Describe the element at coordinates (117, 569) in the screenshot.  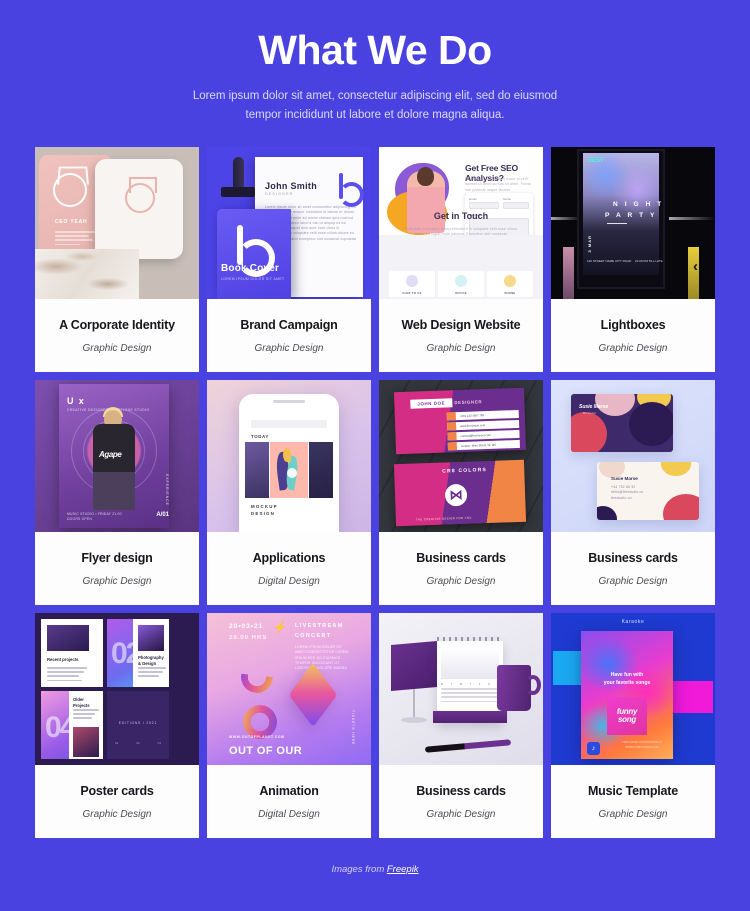
I see `card-caption: Flyer design Graphic Design` at that location.